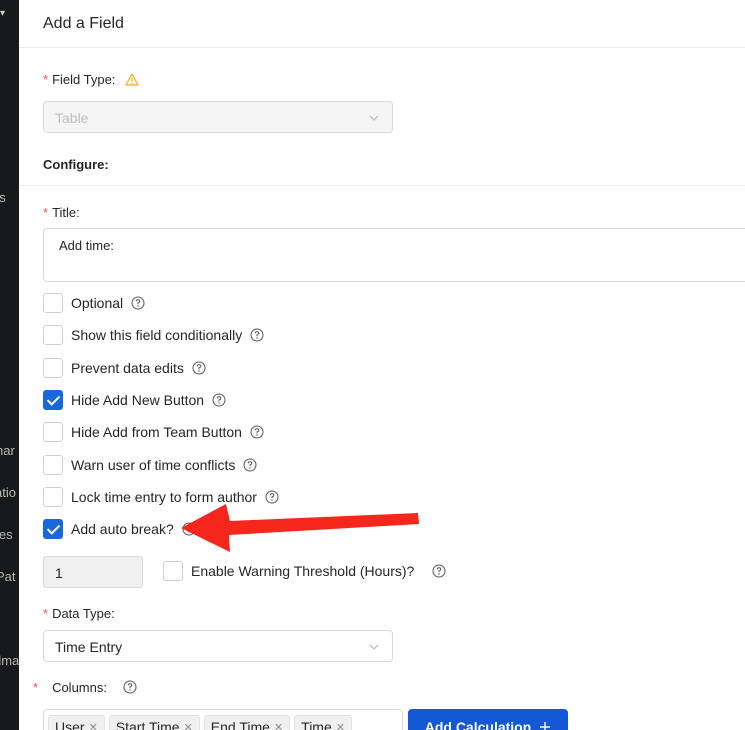 Image resolution: width=745 pixels, height=730 pixels. What do you see at coordinates (85, 687) in the screenshot?
I see `columns-label: * Columns:` at bounding box center [85, 687].